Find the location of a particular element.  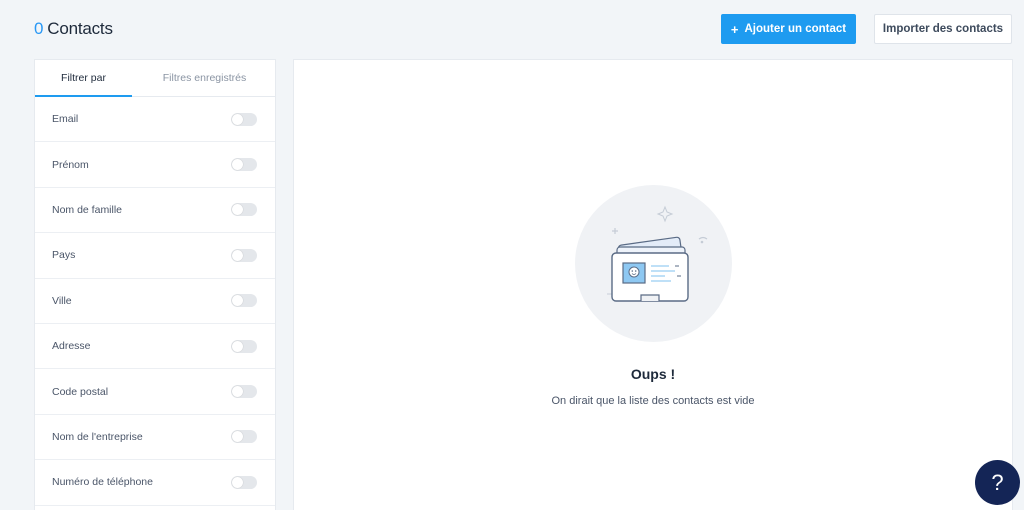

add-contact-button: + Ajouter un contact is located at coordinates (788, 29).